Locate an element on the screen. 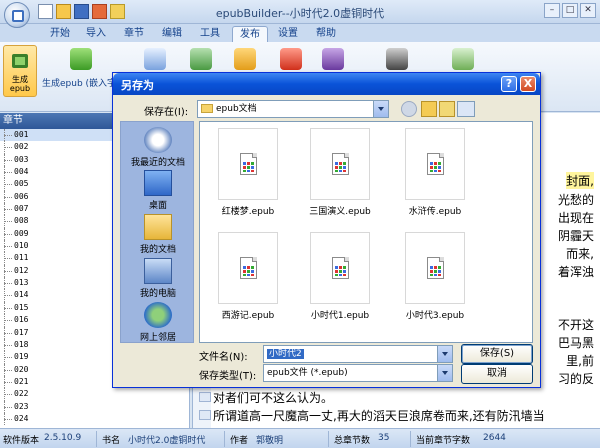 The height and width of the screenshot is (448, 600). snb-icon is located at coordinates (201, 59).